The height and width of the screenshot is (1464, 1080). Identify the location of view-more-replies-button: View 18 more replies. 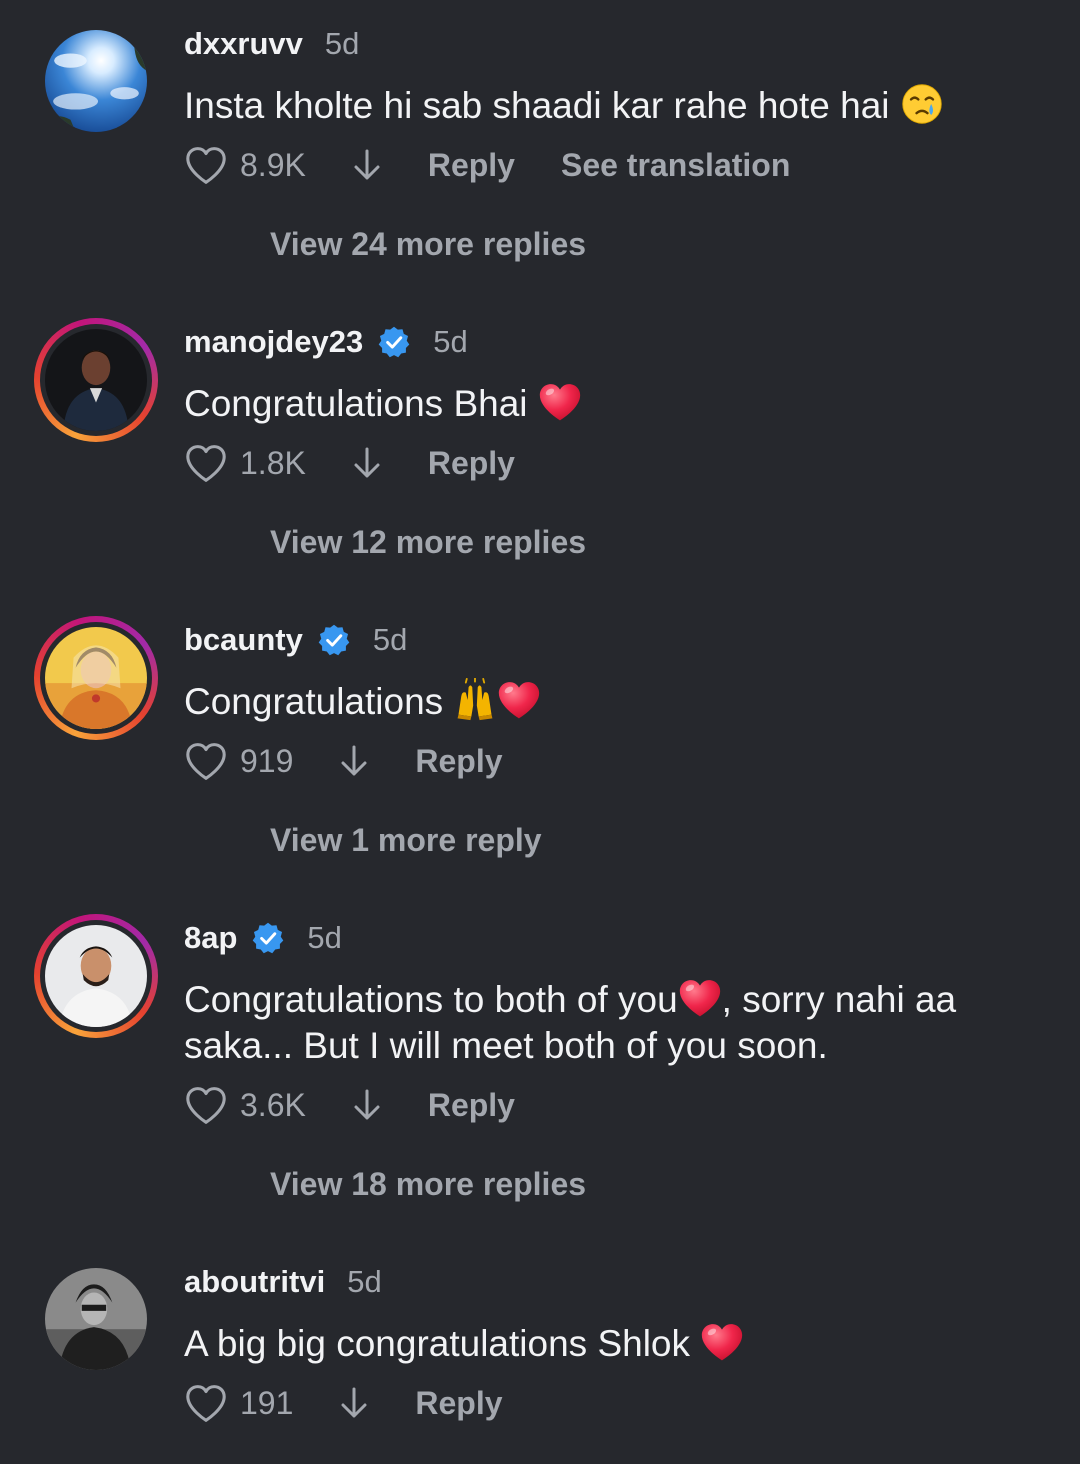
(428, 1184).